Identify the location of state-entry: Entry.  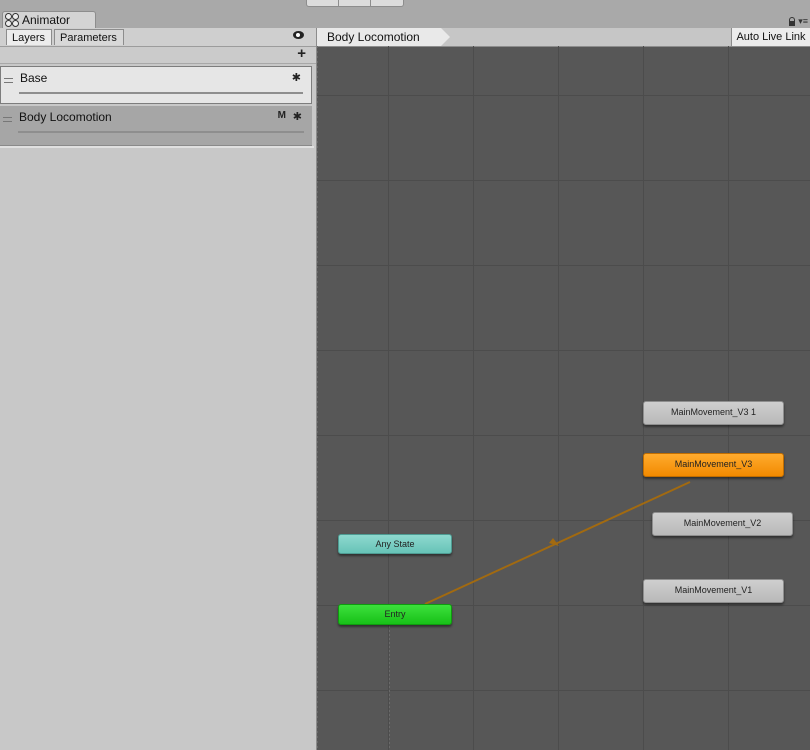
(395, 614).